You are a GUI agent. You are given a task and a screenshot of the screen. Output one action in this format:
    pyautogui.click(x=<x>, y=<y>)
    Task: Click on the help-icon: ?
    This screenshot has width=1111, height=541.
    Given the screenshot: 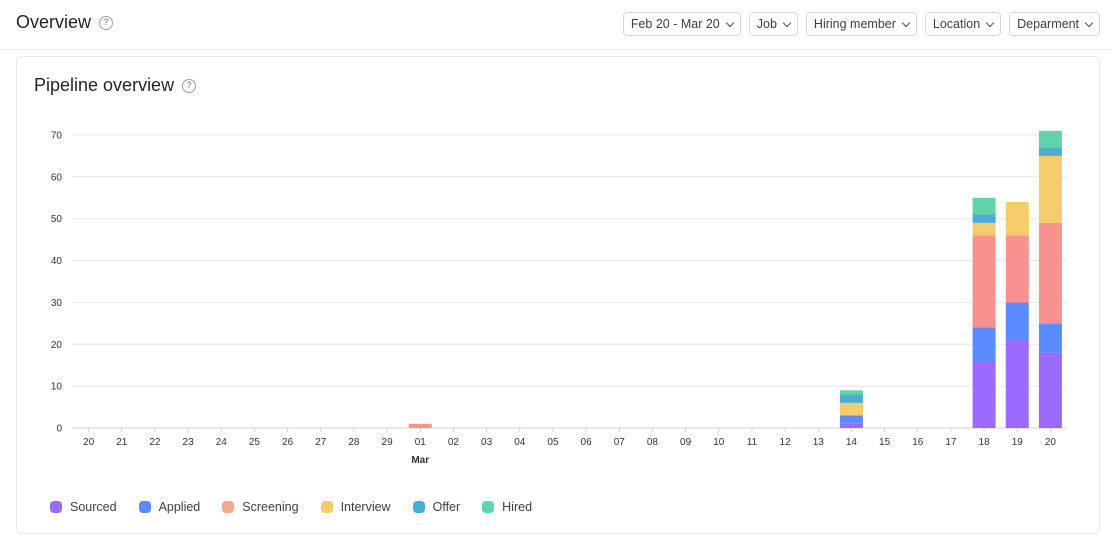 What is the action you would take?
    pyautogui.click(x=106, y=22)
    